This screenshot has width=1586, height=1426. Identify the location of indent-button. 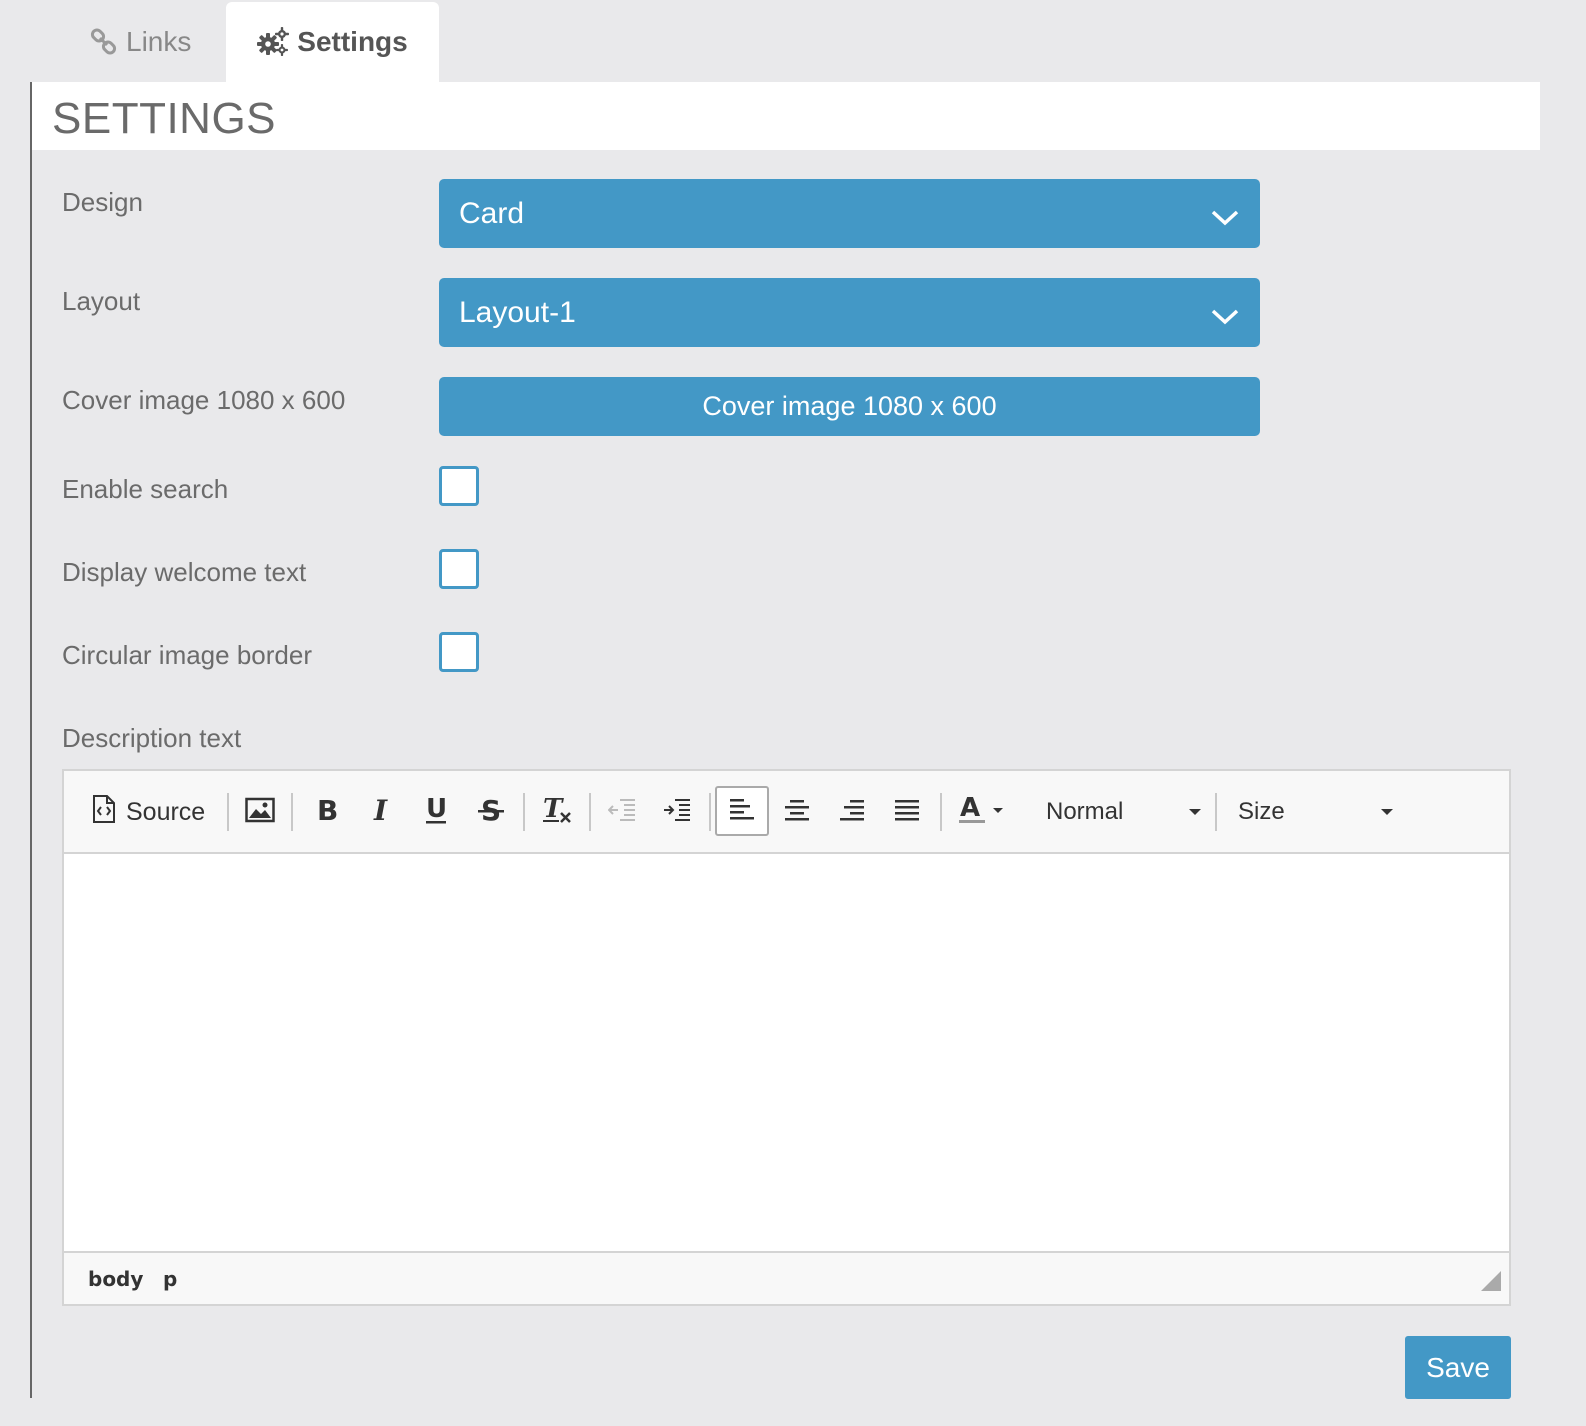
(677, 812).